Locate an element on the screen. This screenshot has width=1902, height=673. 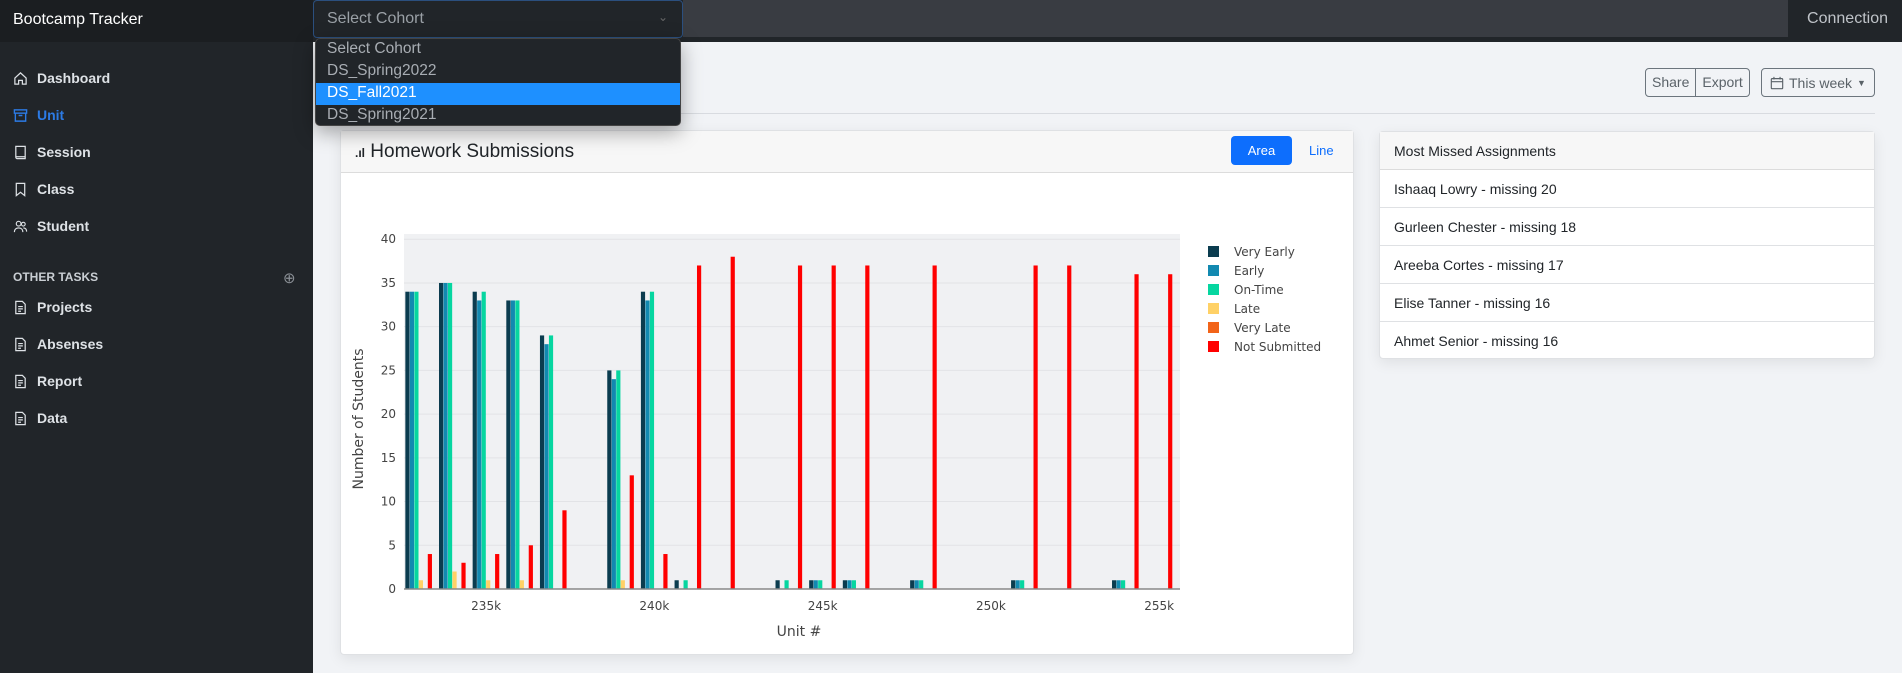
missed-list-item: Gurleen Chester - missing 18 is located at coordinates (1627, 227).